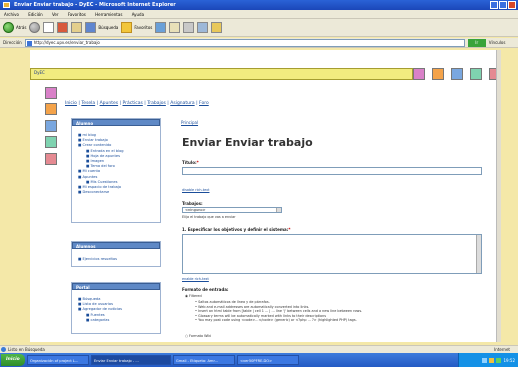 This screenshot has height=367, width=518. What do you see at coordinates (182, 103) in the screenshot?
I see `nav-asignatura: Asignatura` at bounding box center [182, 103].